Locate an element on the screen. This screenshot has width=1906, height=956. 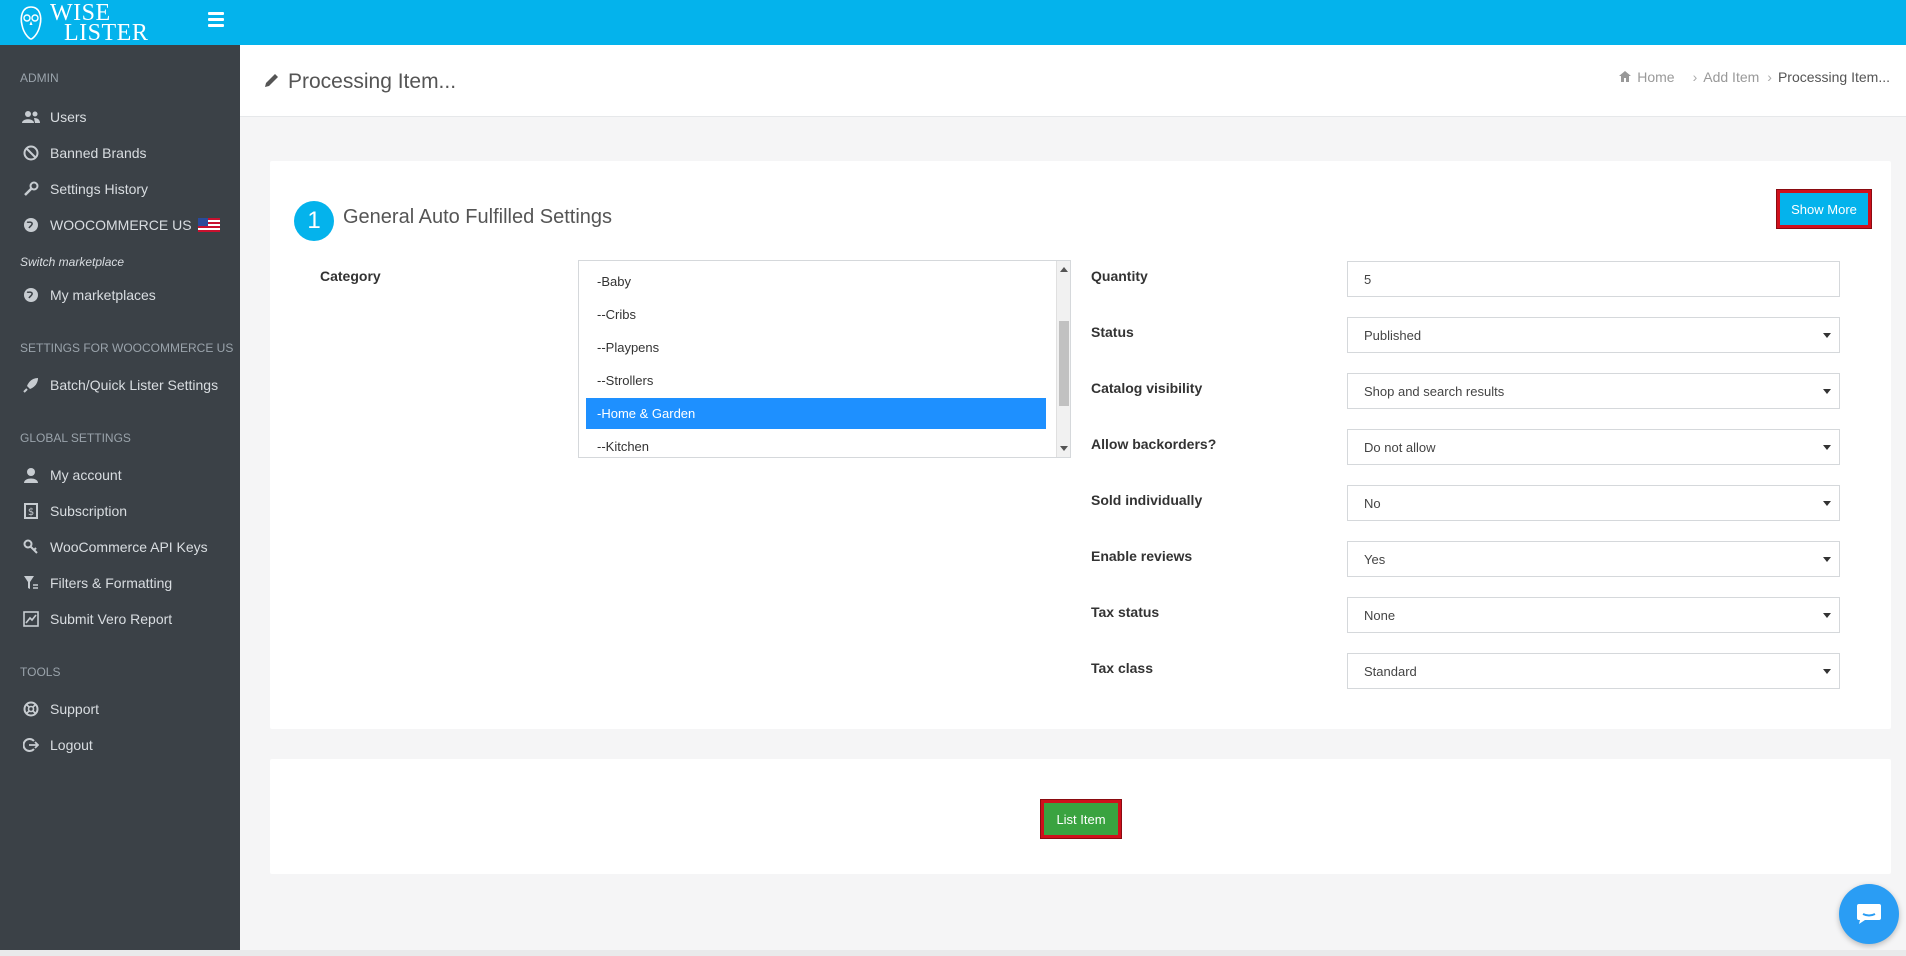
owl-logo-icon is located at coordinates (31, 22).